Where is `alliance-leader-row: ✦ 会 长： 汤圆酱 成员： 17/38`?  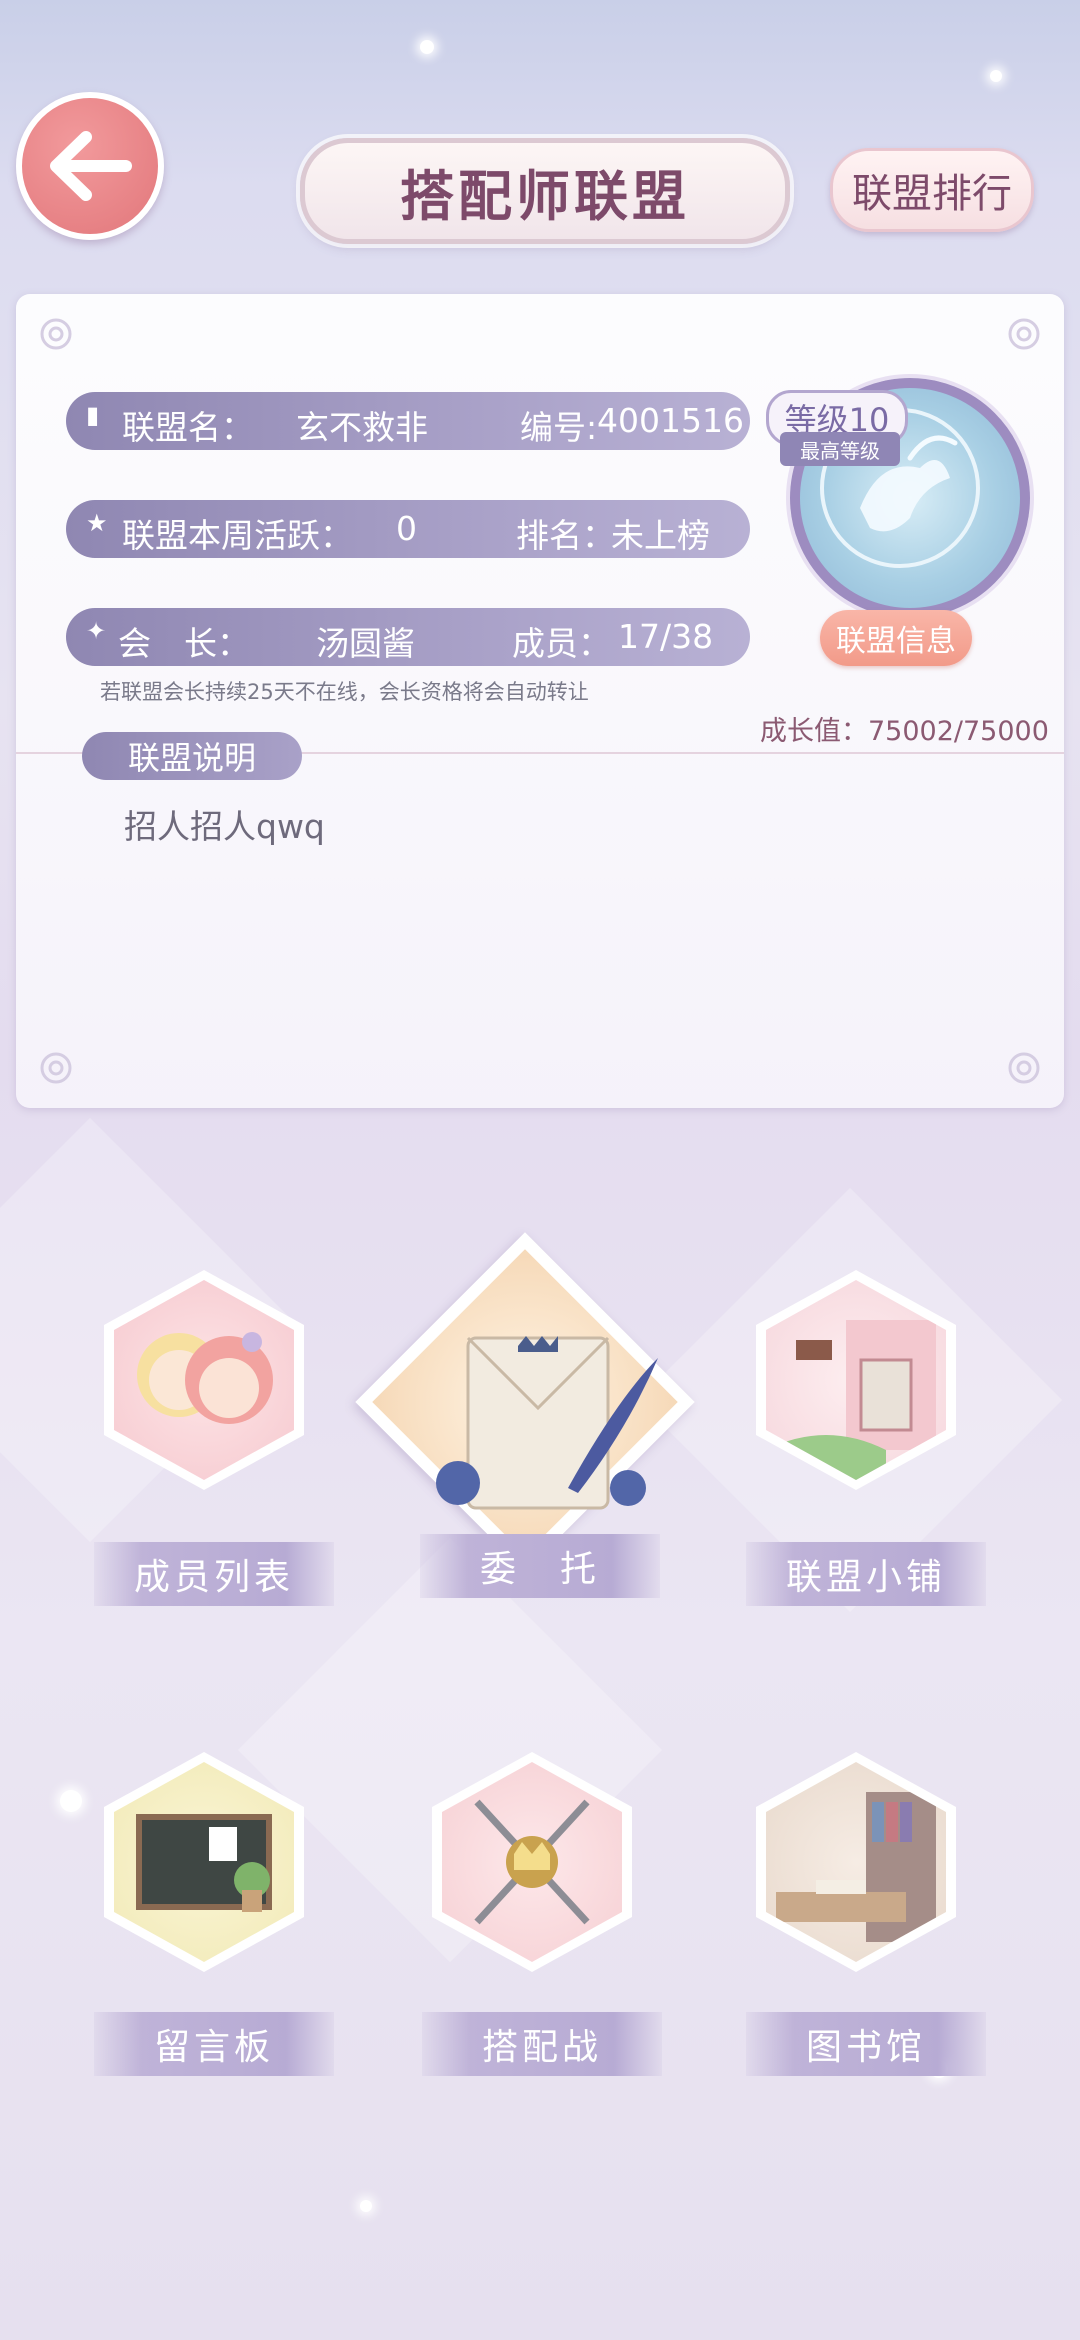 alliance-leader-row: ✦ 会 长： 汤圆酱 成员： 17/38 is located at coordinates (408, 637).